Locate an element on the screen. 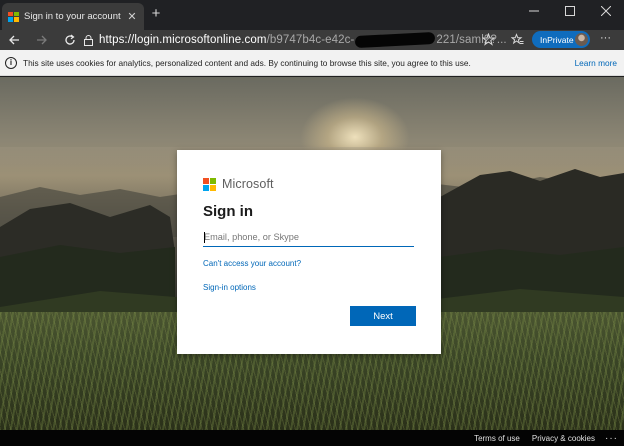 This screenshot has height=446, width=624. maximize-icon is located at coordinates (570, 11).